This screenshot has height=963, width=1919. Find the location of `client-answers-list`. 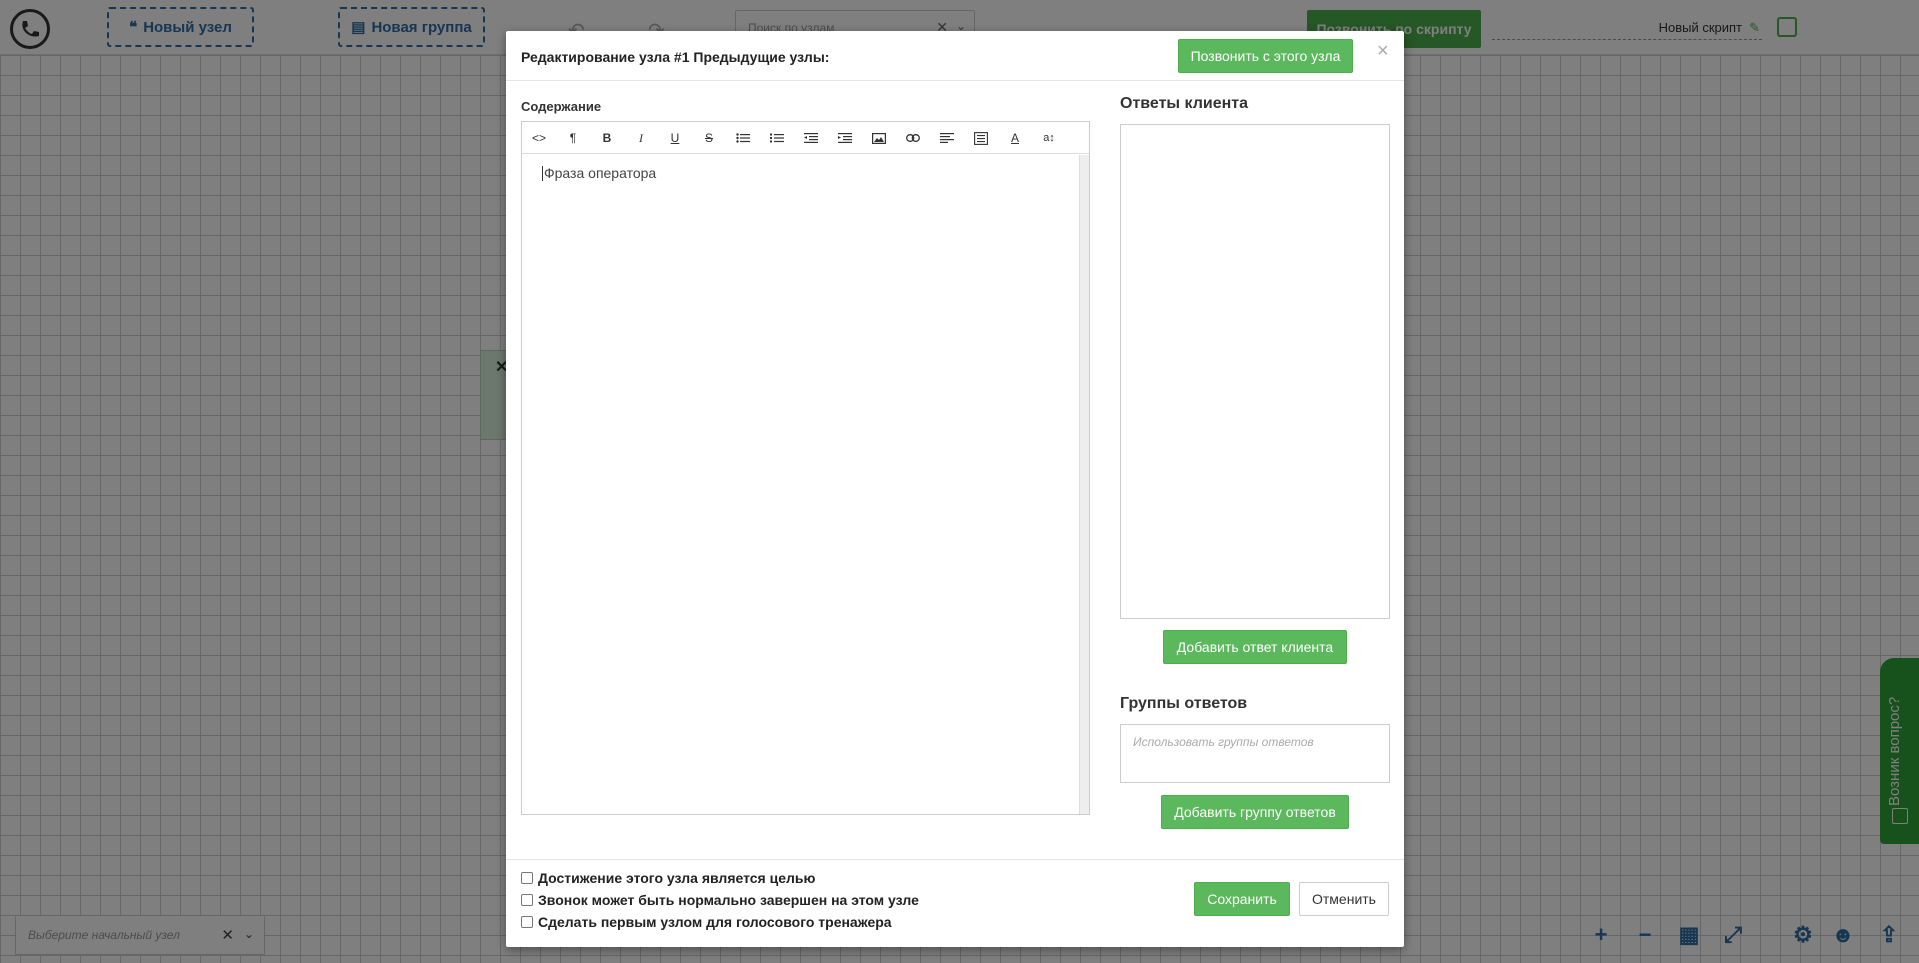

client-answers-list is located at coordinates (1255, 371).